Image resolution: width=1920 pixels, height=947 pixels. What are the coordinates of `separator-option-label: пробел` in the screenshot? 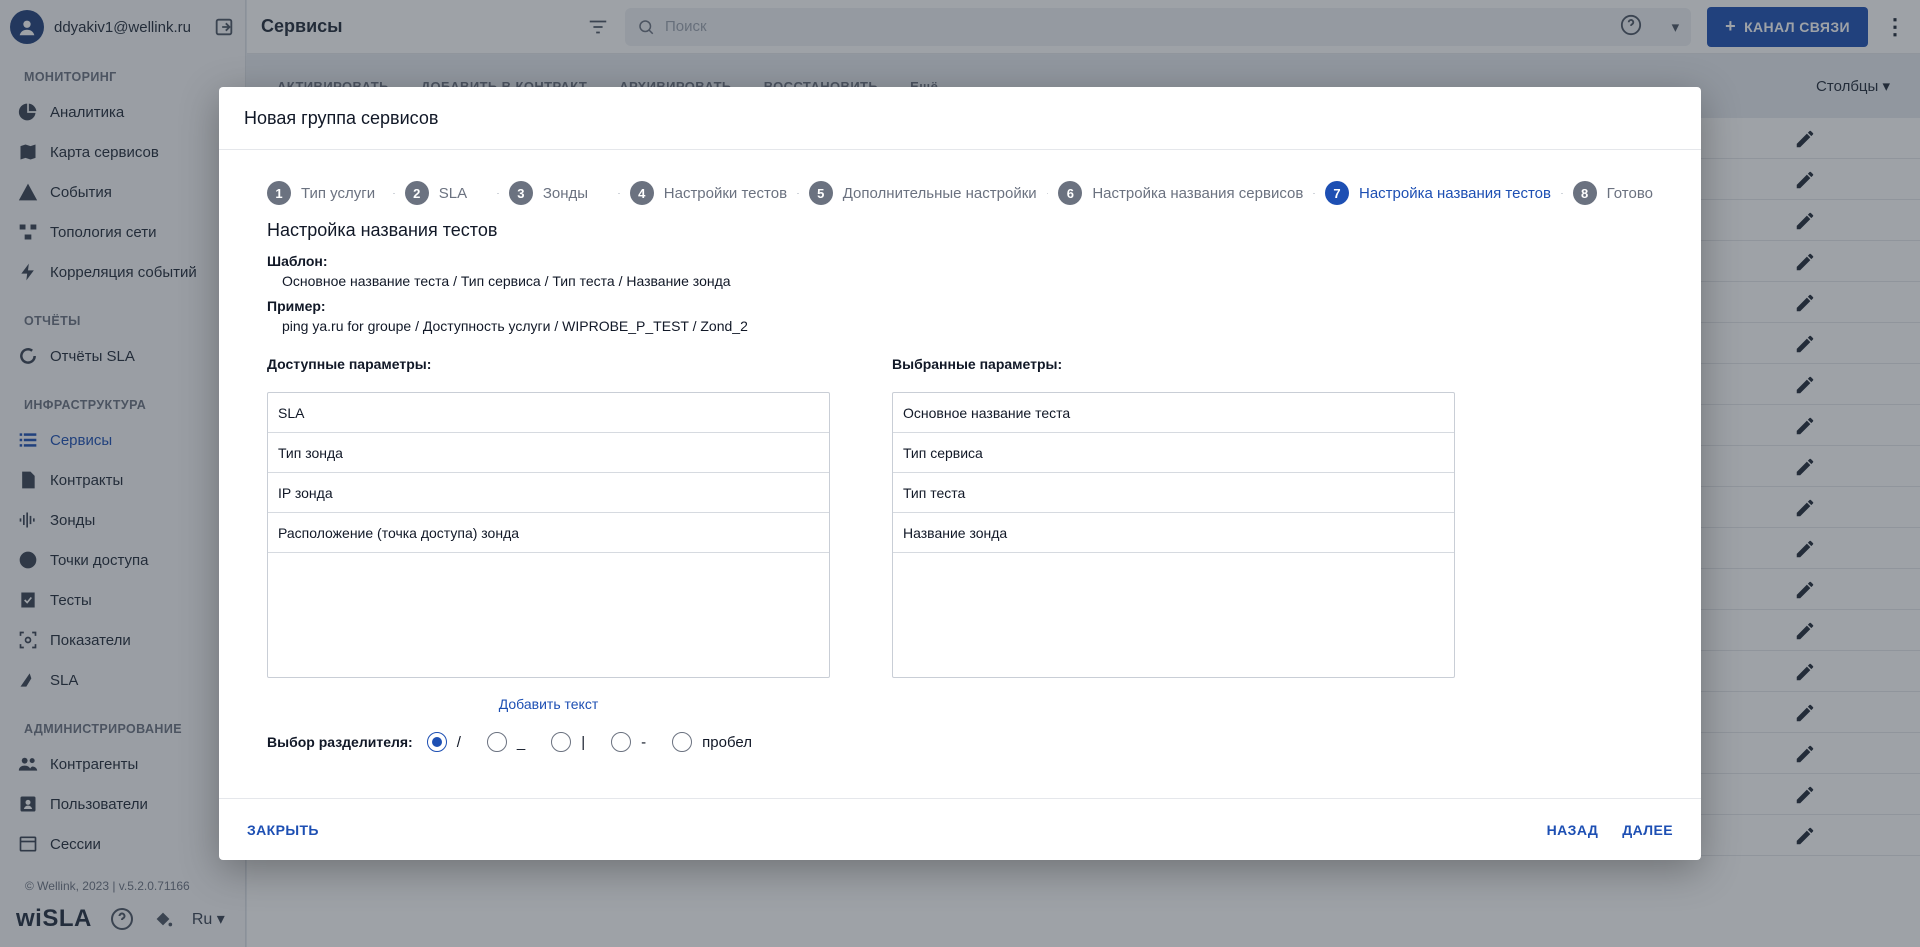 It's located at (727, 742).